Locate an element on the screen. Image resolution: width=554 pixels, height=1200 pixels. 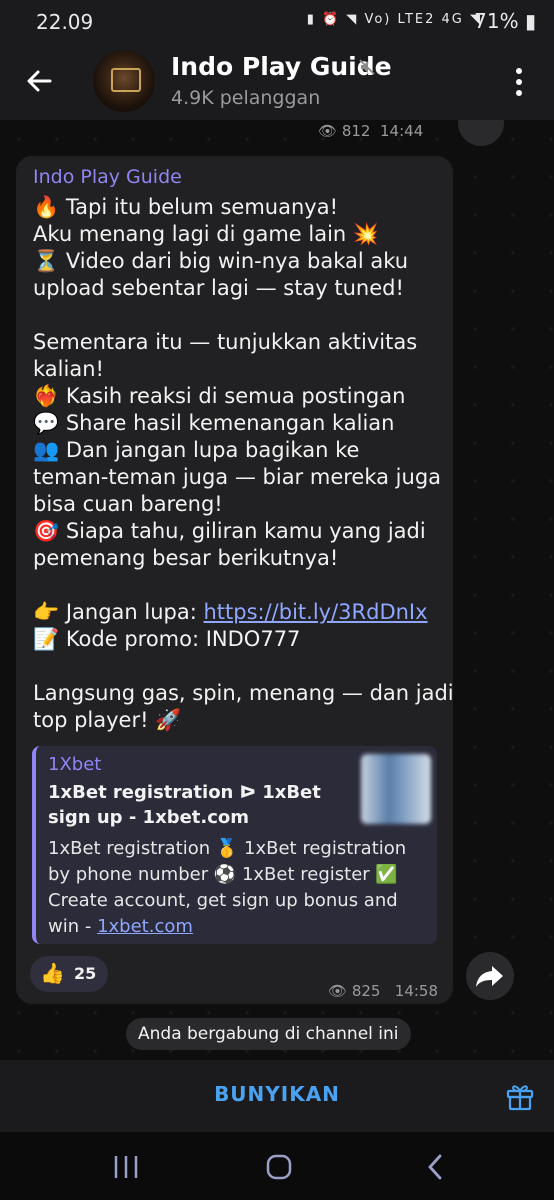
message-line: 💬 Share hasil kemenangan kalian is located at coordinates (214, 423).